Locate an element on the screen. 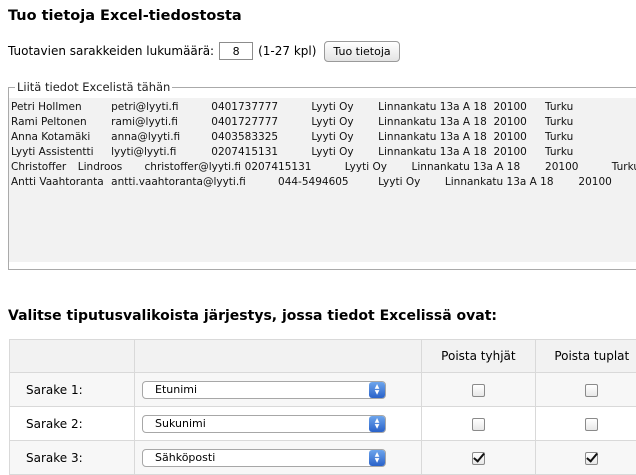 This screenshot has width=636, height=475. paste-legend: Liitä tiedot Excelistä tähän is located at coordinates (93, 87).